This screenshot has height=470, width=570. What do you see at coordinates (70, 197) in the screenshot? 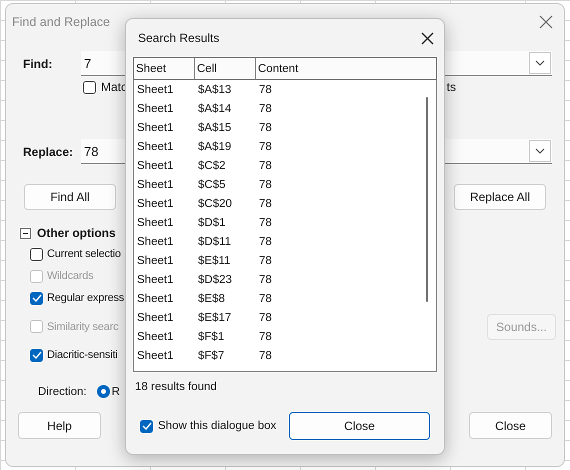
I see `find-all-button: Find All` at bounding box center [70, 197].